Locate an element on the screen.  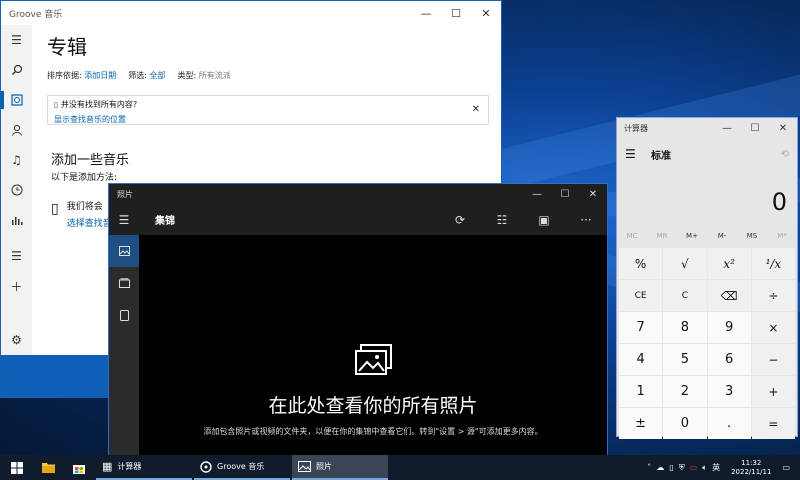
photos-icon is located at coordinates (304, 466).